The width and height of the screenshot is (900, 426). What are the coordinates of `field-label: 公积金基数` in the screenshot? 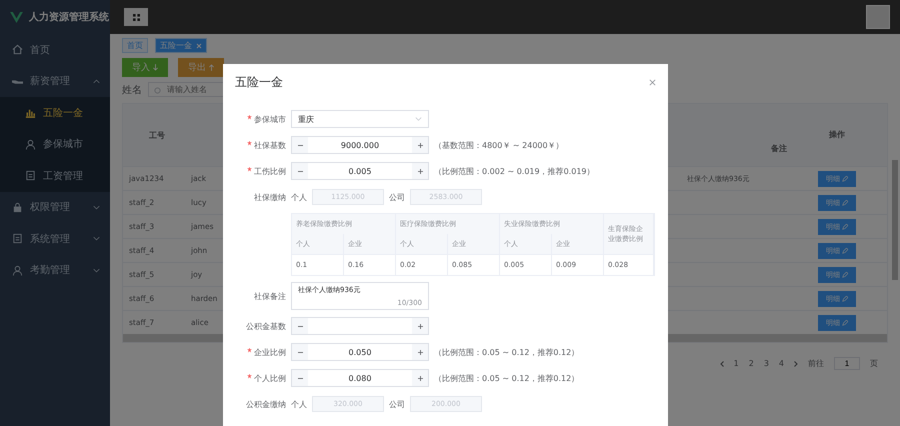 It's located at (266, 326).